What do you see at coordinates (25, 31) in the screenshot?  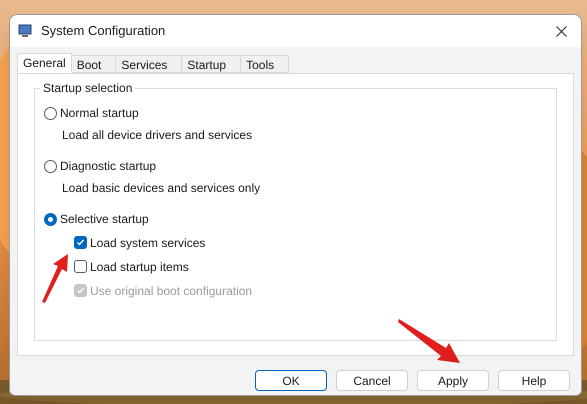 I see `computer-icon` at bounding box center [25, 31].